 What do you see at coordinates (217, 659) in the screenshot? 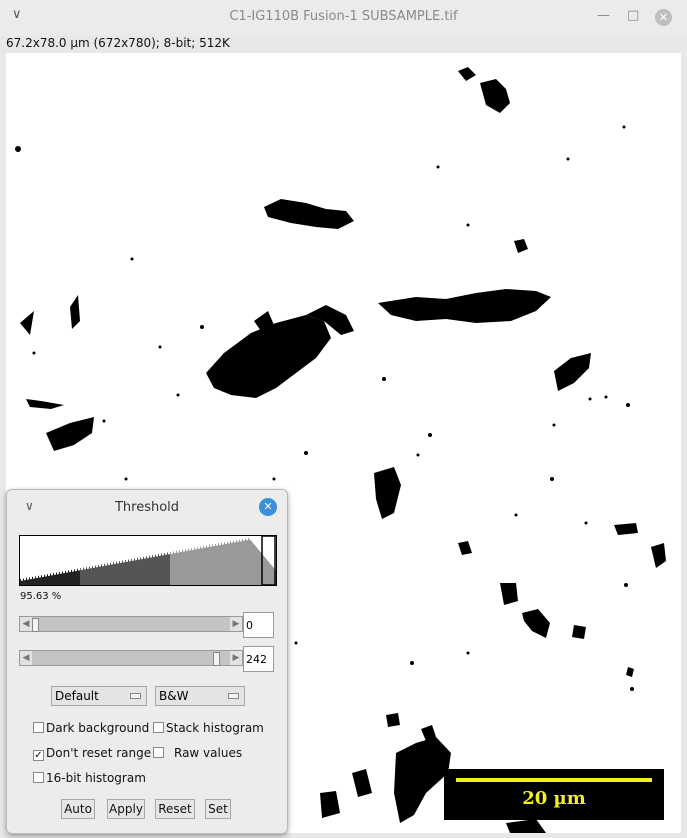
I see `upper-slider-thumb` at bounding box center [217, 659].